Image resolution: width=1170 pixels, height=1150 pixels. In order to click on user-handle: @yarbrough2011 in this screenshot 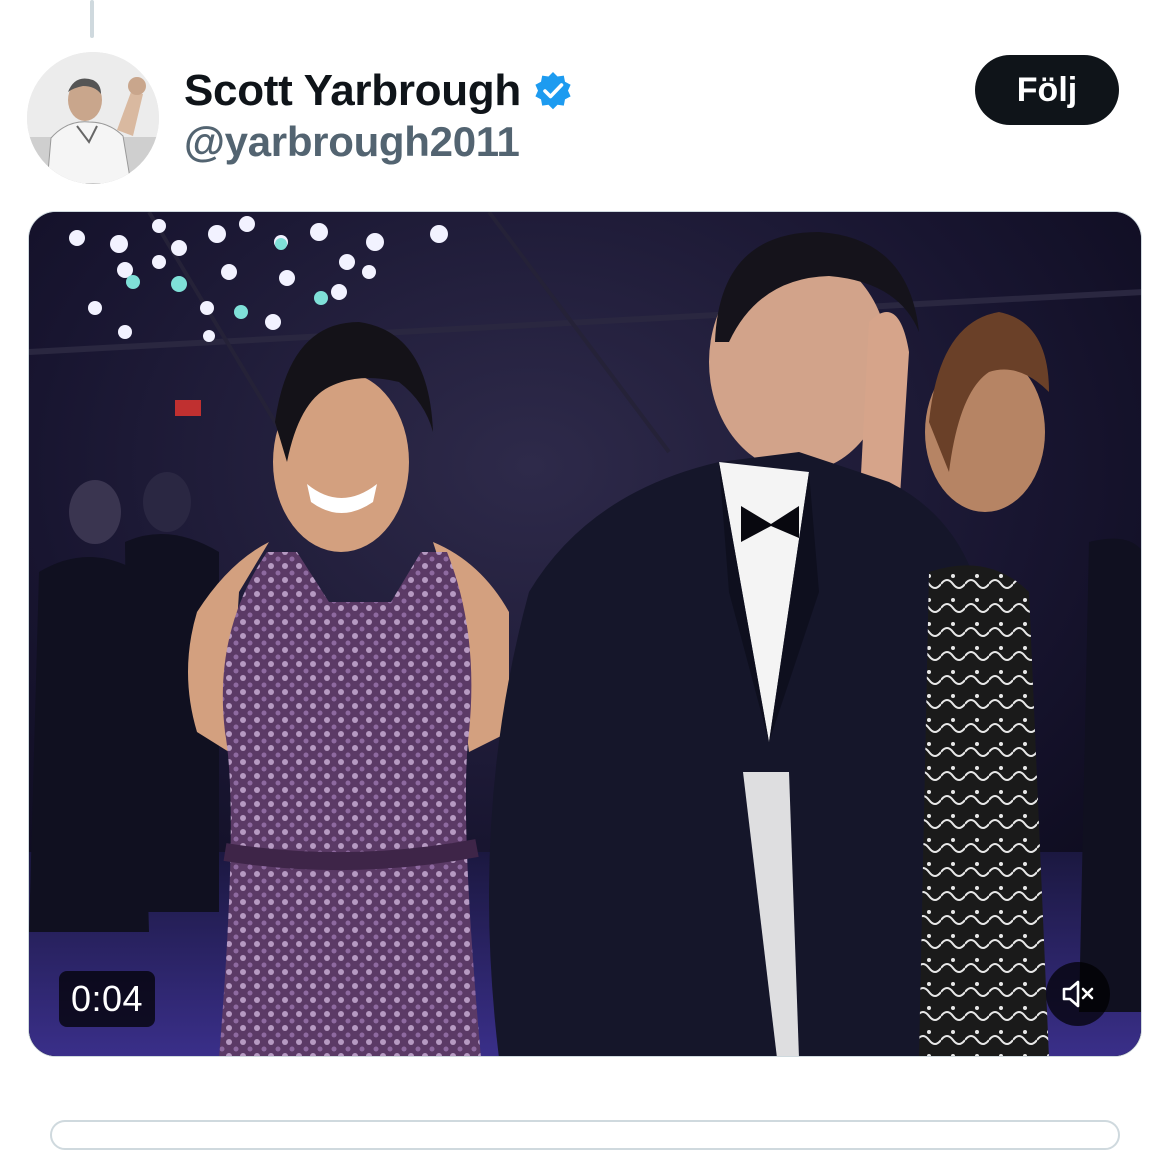, I will do `click(352, 142)`.